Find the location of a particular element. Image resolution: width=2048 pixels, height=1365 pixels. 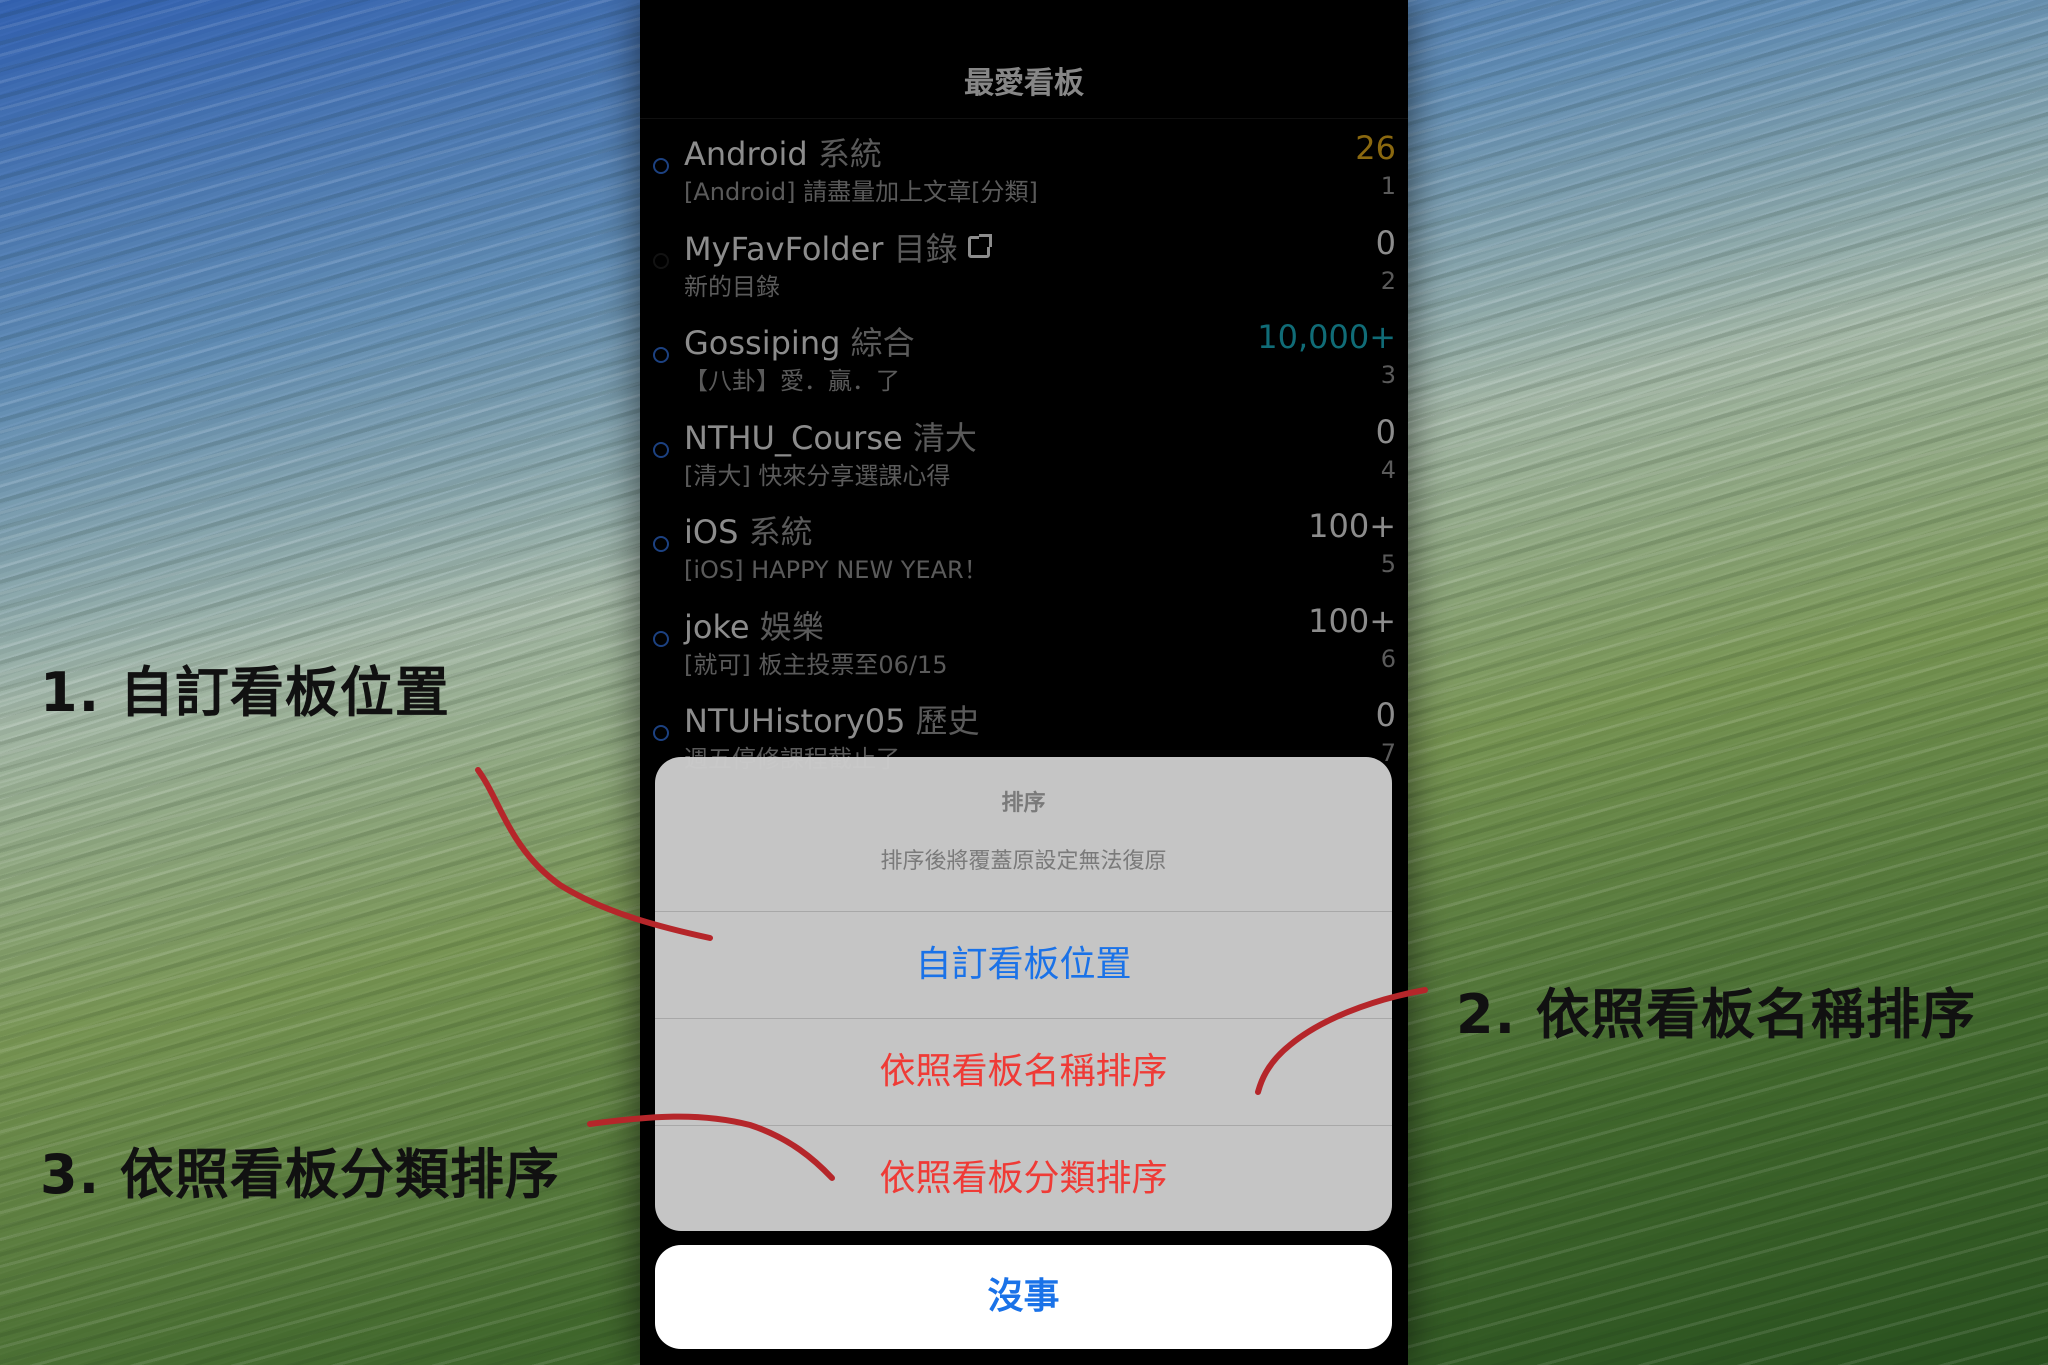

annotation-arrows is located at coordinates (951, 974).